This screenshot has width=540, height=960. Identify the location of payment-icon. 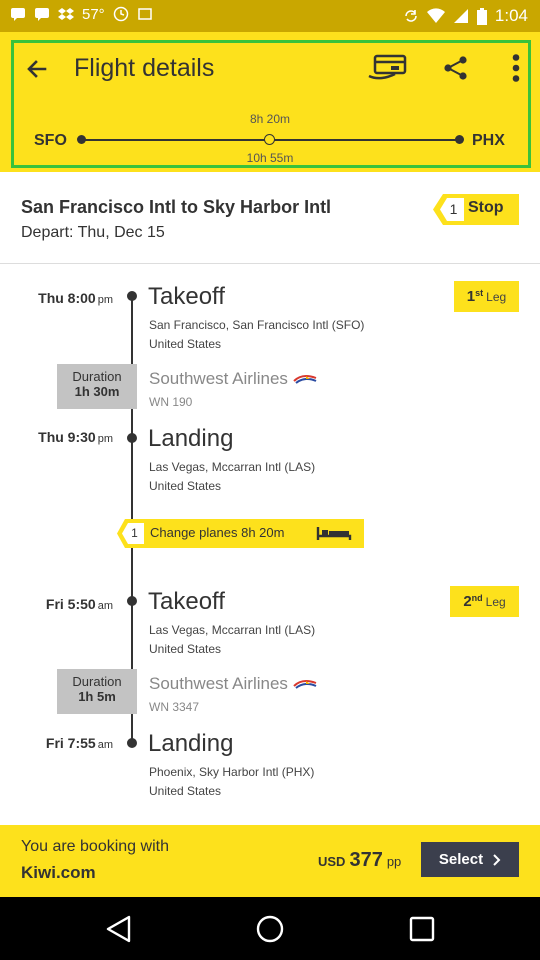
(387, 67).